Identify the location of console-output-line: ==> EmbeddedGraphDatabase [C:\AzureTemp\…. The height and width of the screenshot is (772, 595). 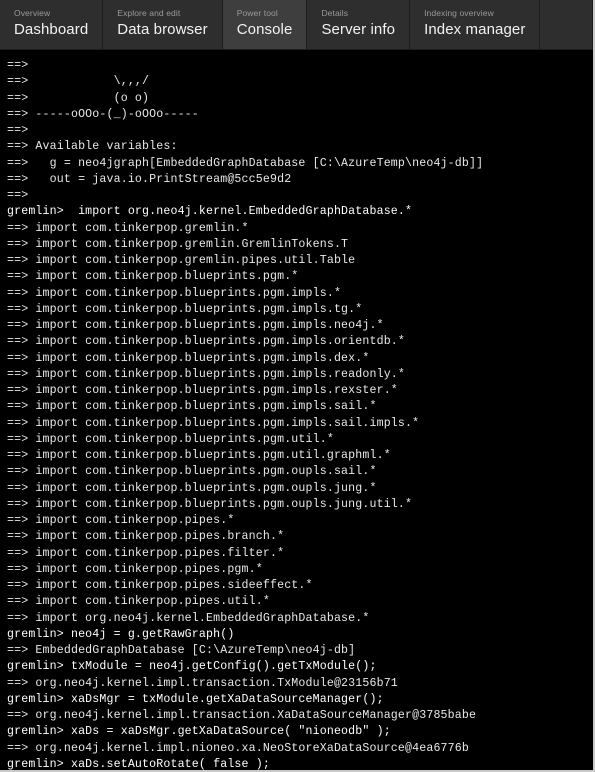
(181, 650).